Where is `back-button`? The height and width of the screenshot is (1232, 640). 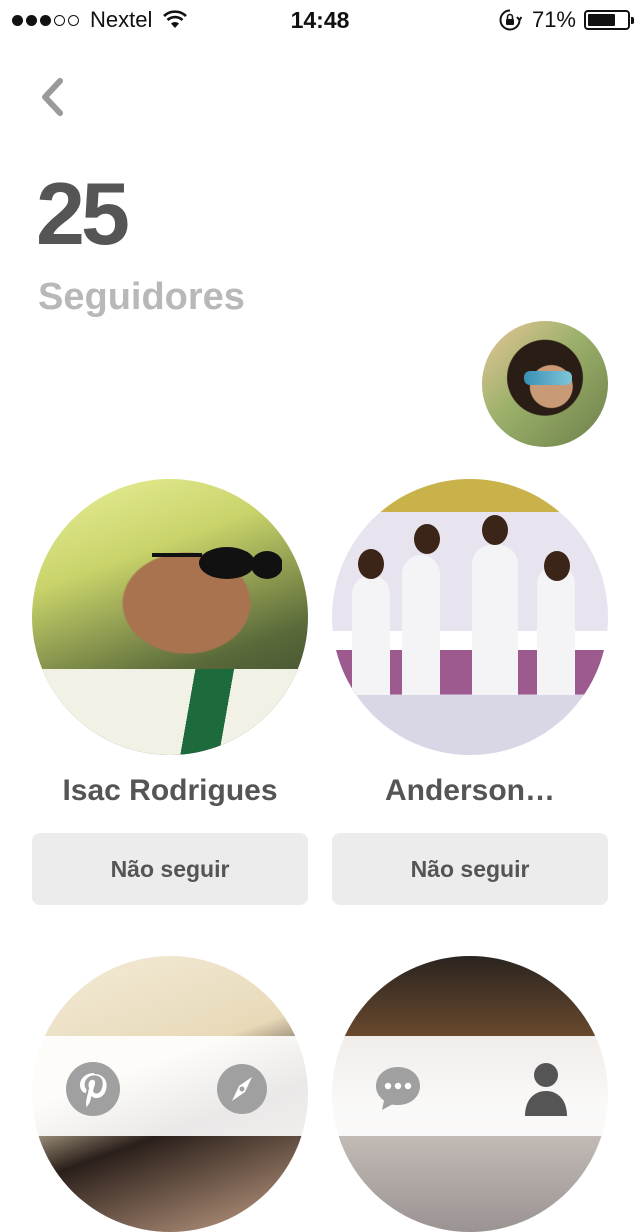
back-button is located at coordinates (52, 97).